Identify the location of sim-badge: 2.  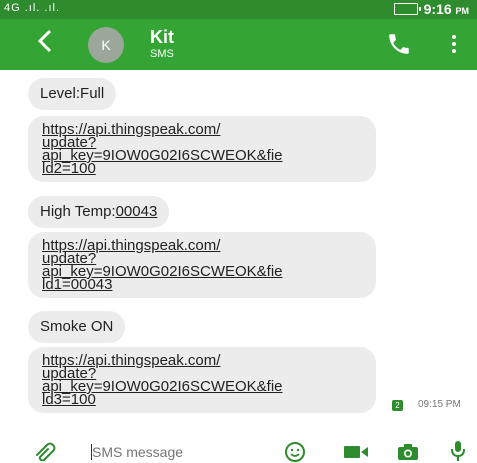
(397, 405).